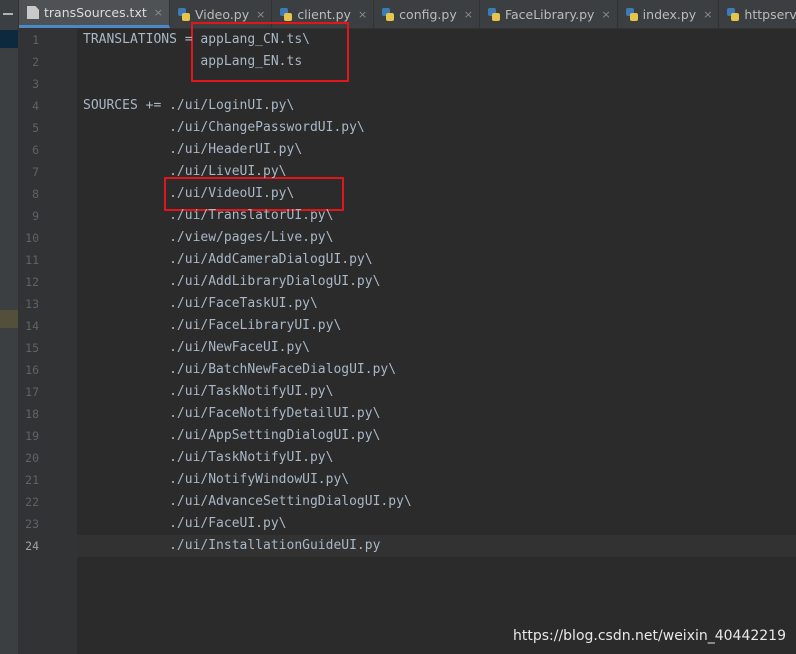 This screenshot has width=796, height=654. What do you see at coordinates (32, 326) in the screenshot?
I see `line-number: 14` at bounding box center [32, 326].